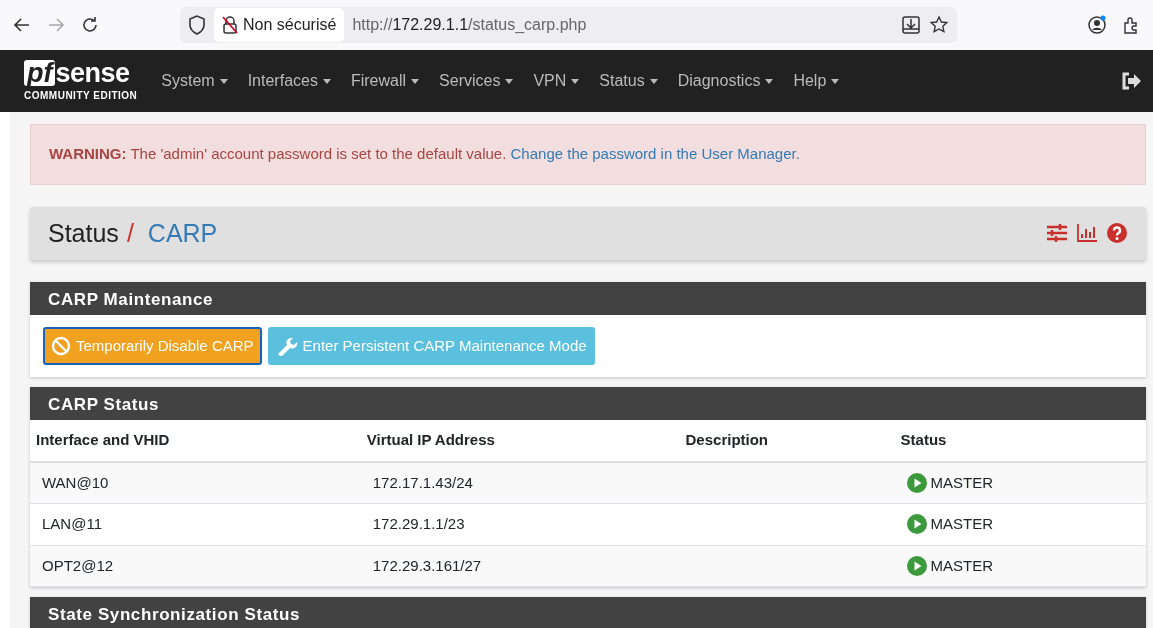 The height and width of the screenshot is (628, 1153). What do you see at coordinates (194, 81) in the screenshot?
I see `menu-item: System` at bounding box center [194, 81].